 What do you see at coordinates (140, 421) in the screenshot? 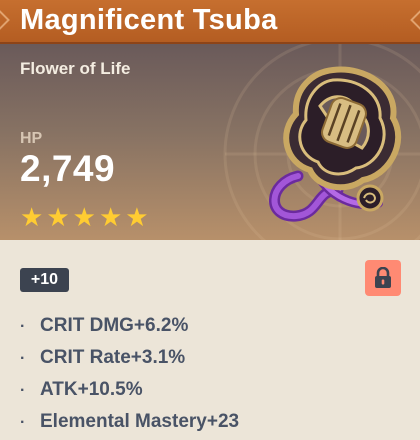
I see `substat-text: Elemental Mastery+23` at bounding box center [140, 421].